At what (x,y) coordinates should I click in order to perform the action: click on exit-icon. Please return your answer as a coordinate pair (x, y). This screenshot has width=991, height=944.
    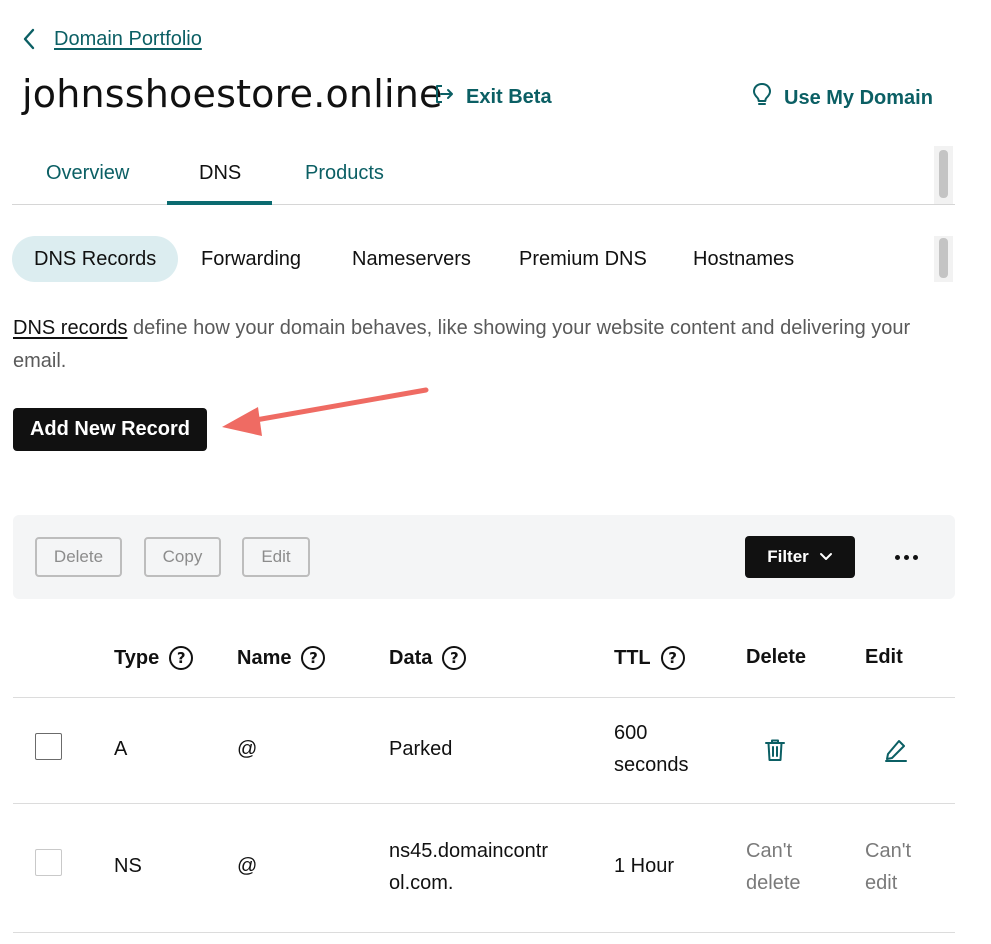
    Looking at the image, I should click on (444, 97).